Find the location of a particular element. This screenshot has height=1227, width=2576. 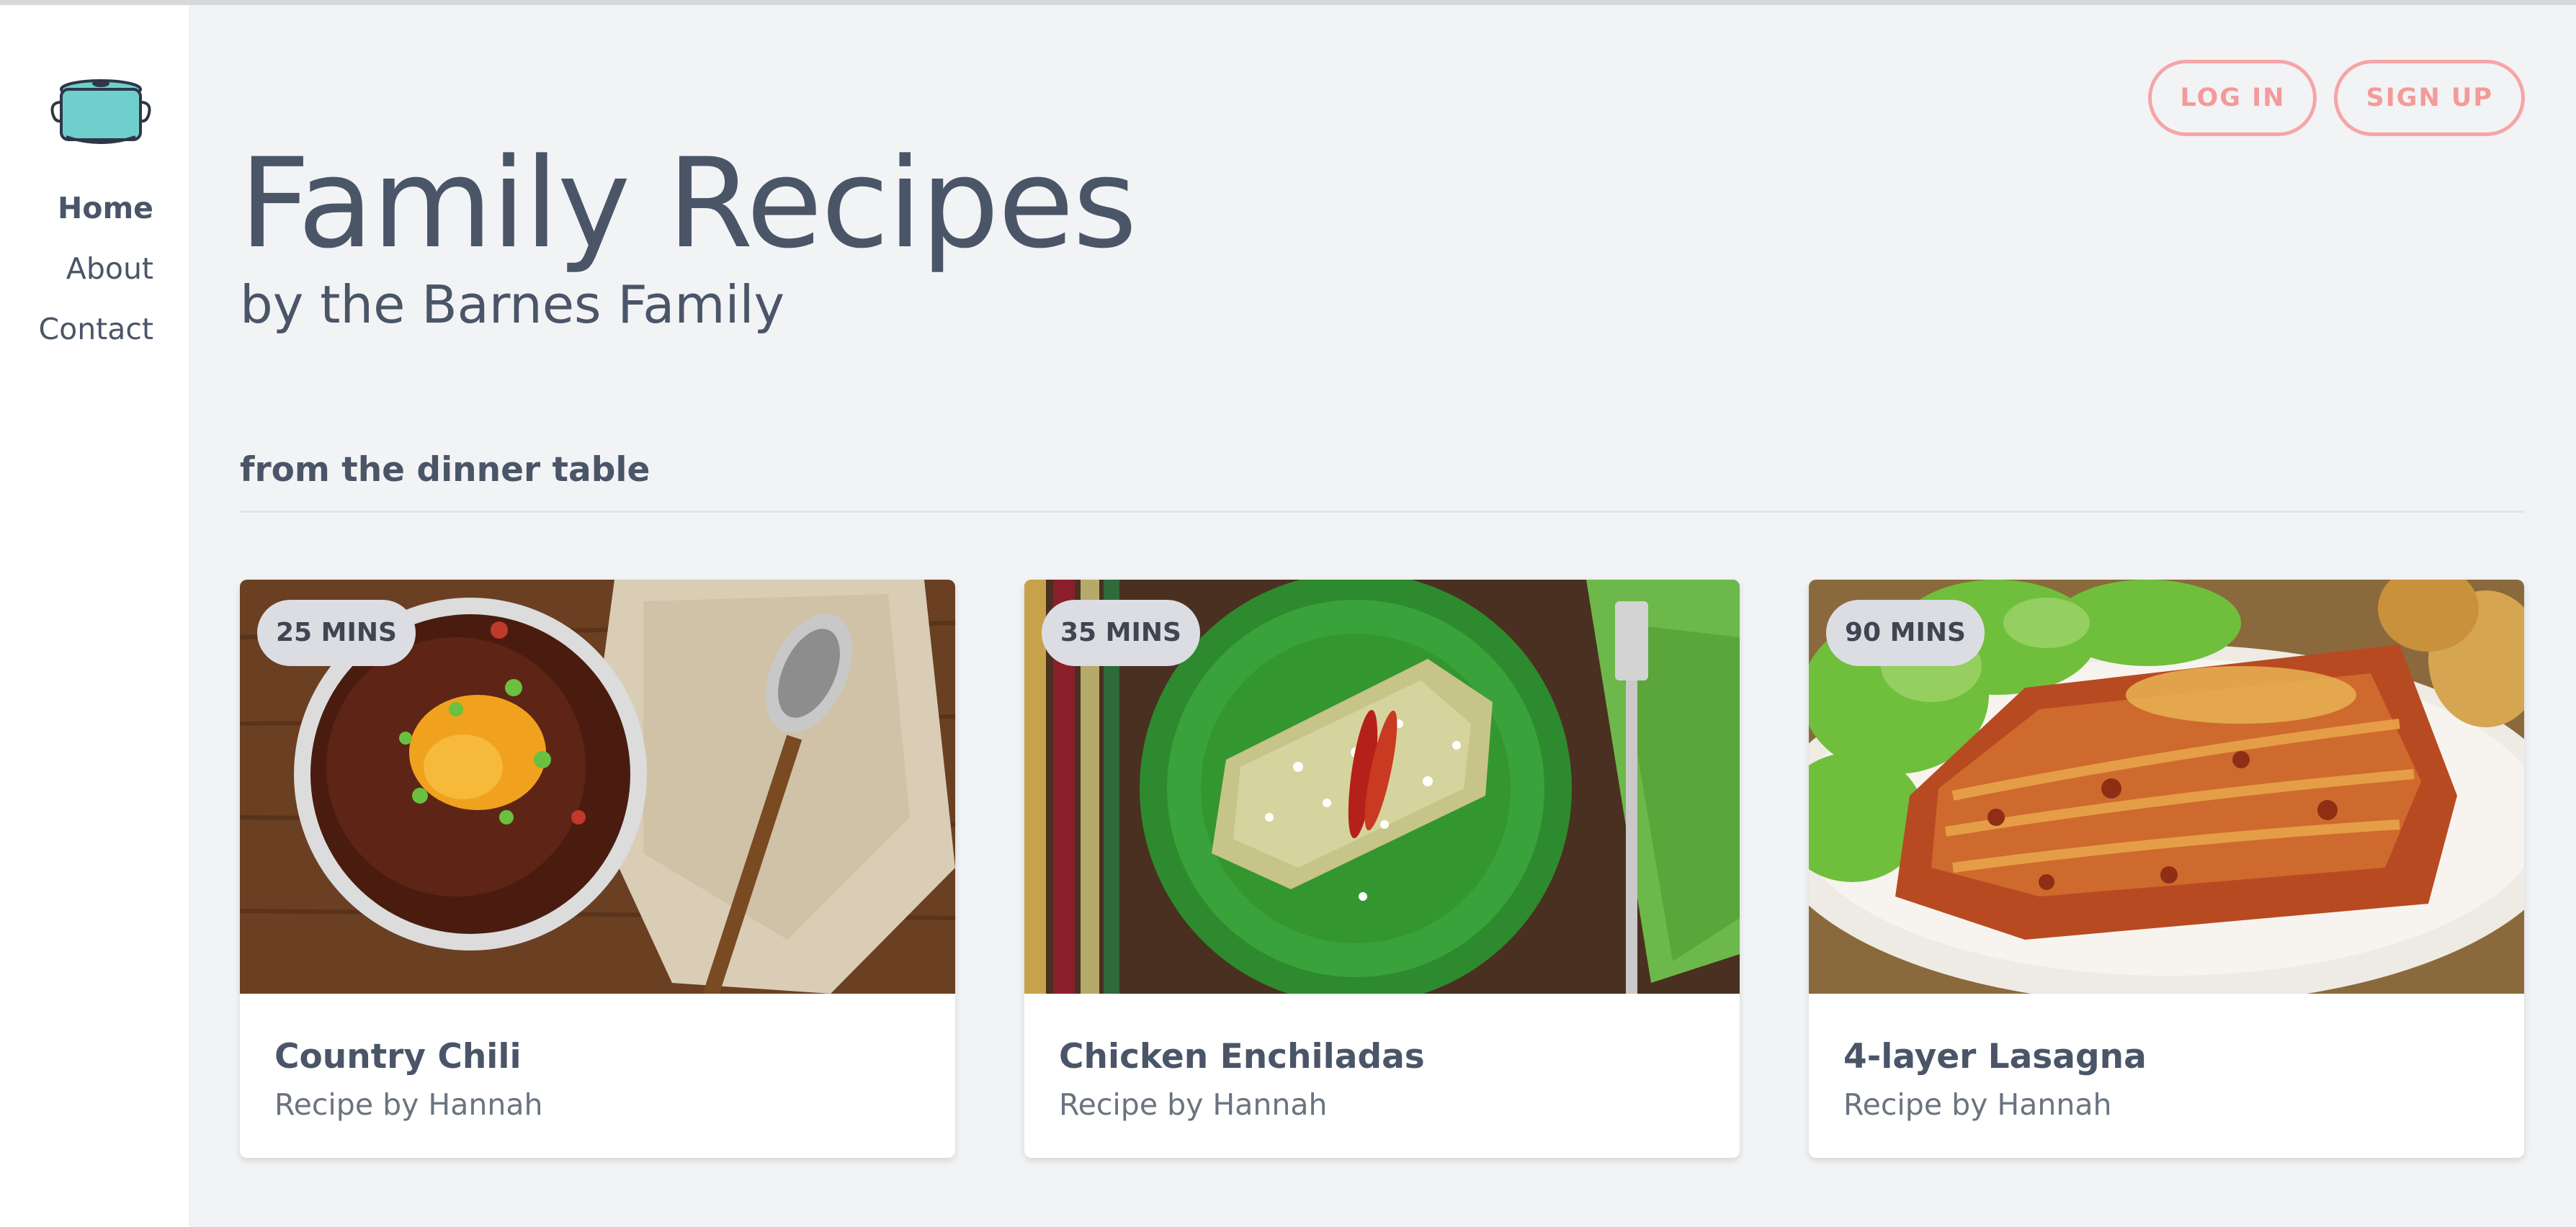

recipe-image-lasagna: 90 MINS is located at coordinates (2166, 787).